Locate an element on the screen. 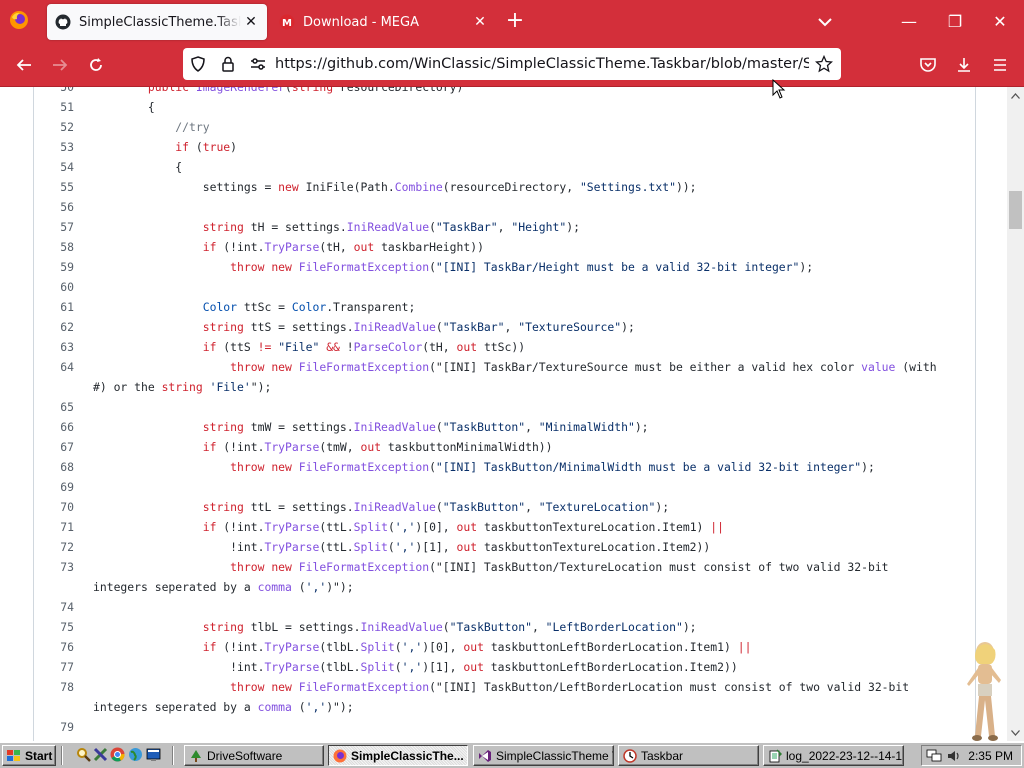 This screenshot has height=768, width=1024. line-number: 63 is located at coordinates (54, 347).